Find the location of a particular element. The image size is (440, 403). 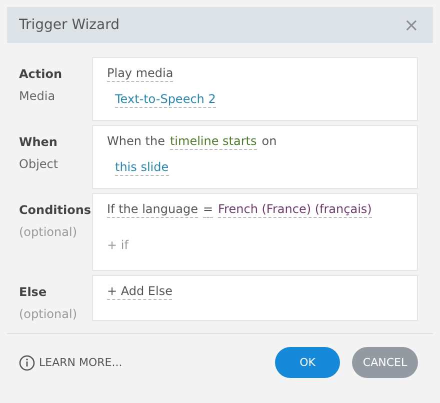

option-link: If the language is located at coordinates (152, 210).